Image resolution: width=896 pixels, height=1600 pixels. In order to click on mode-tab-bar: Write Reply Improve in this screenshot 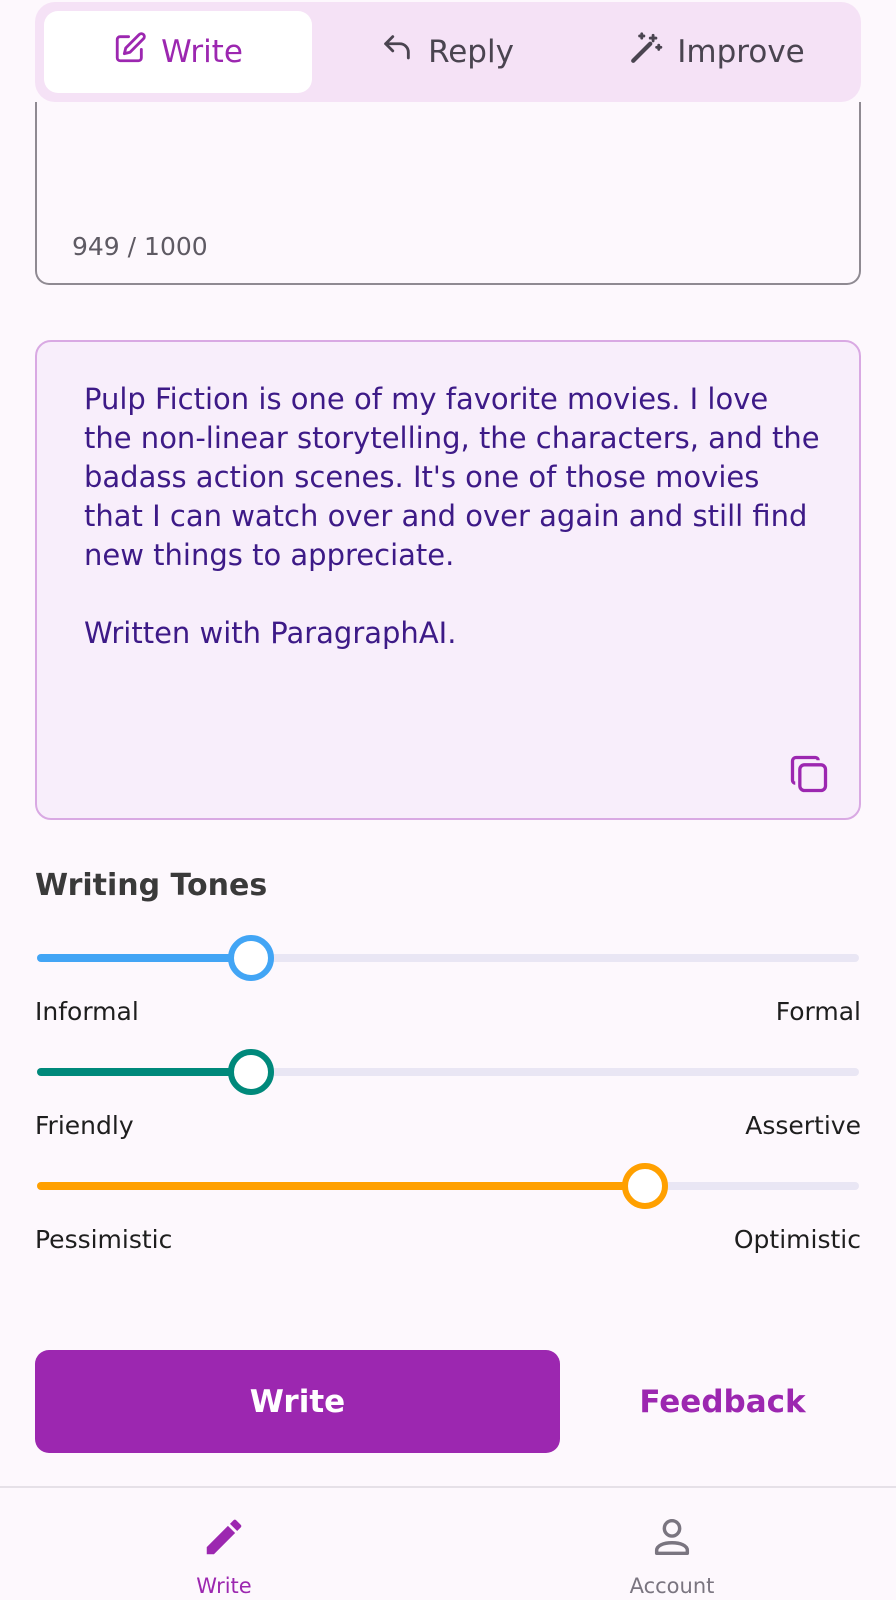, I will do `click(448, 52)`.